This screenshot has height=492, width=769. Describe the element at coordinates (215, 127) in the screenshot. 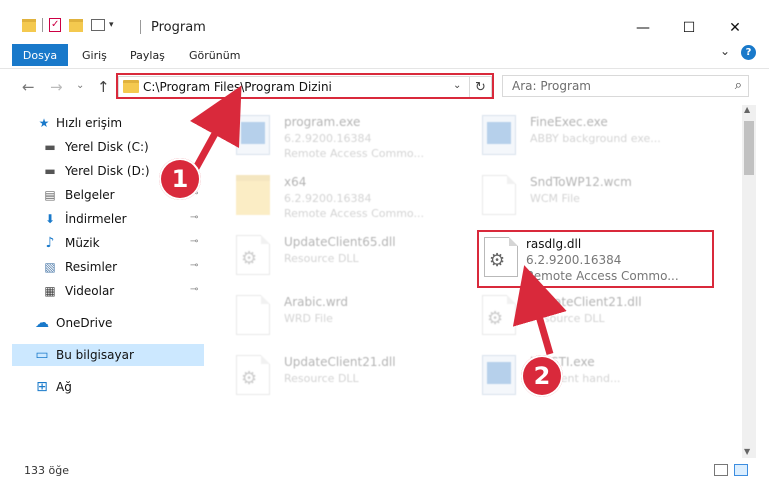

I see `arrow-1-body` at that location.